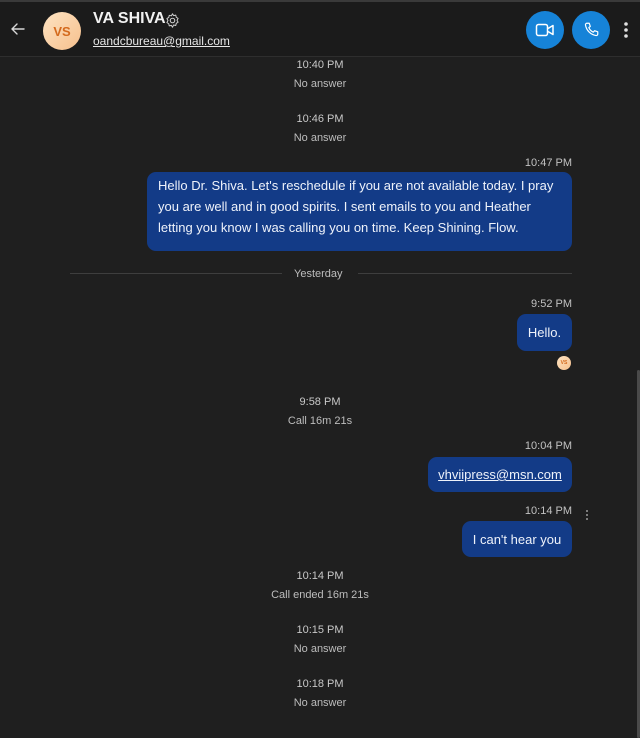 This screenshot has width=640, height=738. Describe the element at coordinates (320, 421) in the screenshot. I see `event-status: Call 16m 21s` at that location.